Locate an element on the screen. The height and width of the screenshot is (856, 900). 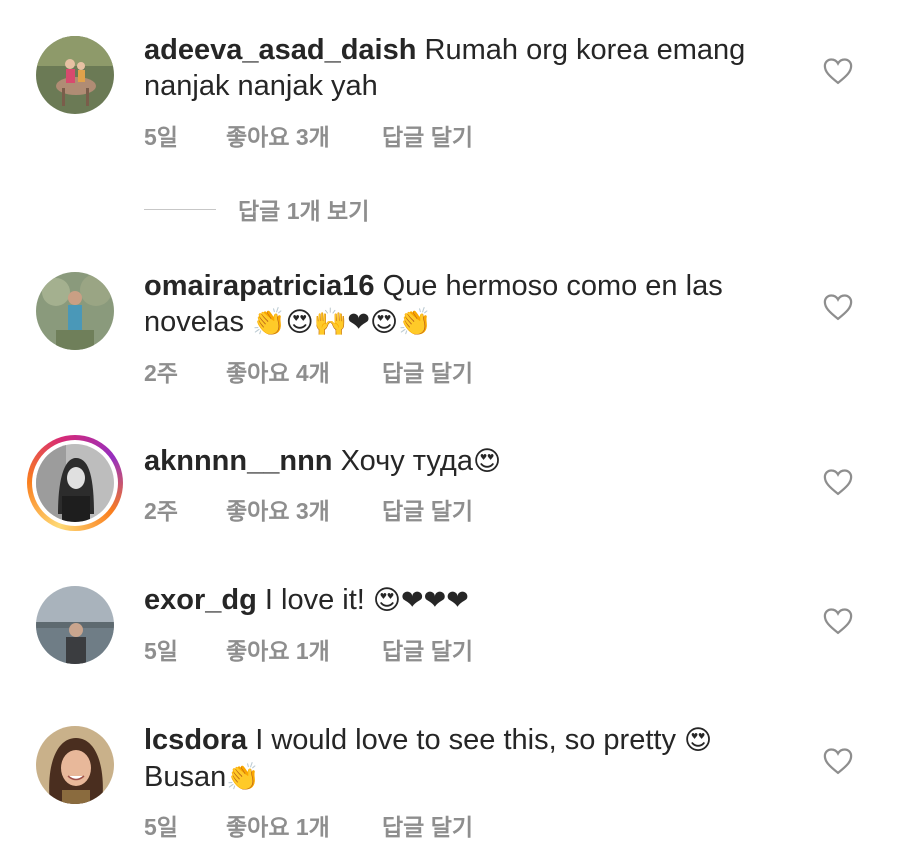
comment-text: exor_dg I love it! 😍❤❤❤ is located at coordinates (464, 600).